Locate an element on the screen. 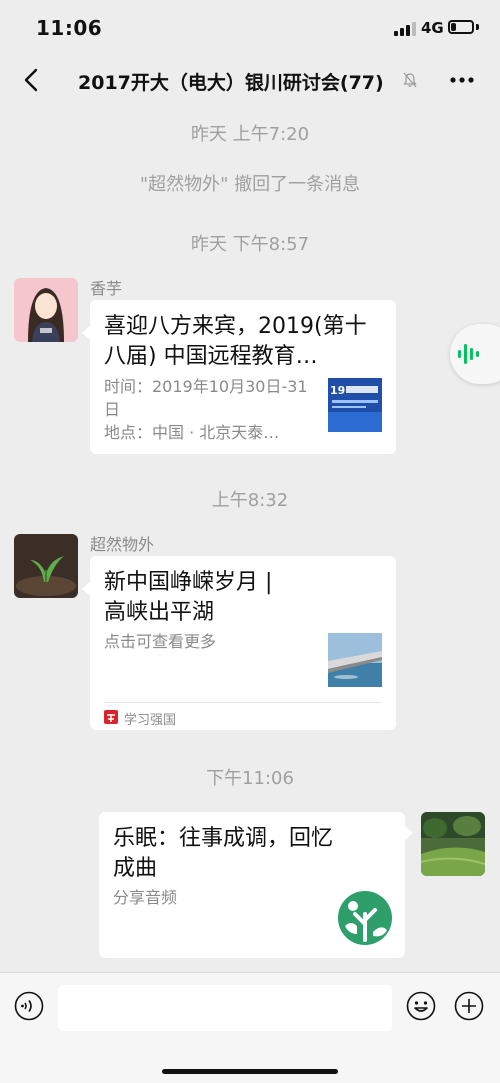 The height and width of the screenshot is (1083, 500). timestamp: 昨天 上午7:20 is located at coordinates (250, 134).